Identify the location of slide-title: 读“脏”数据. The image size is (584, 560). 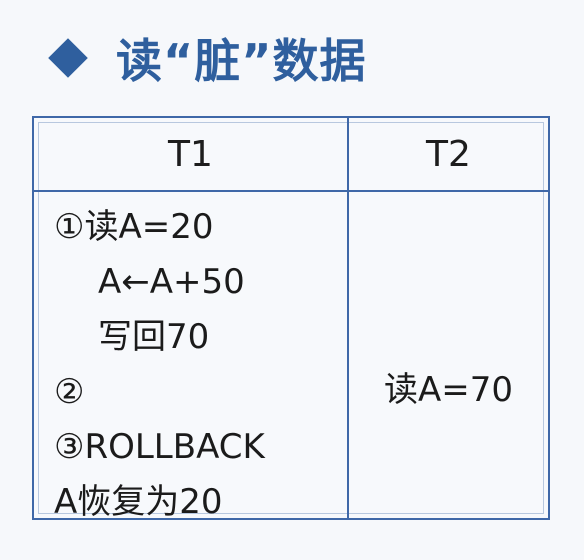
(241, 61).